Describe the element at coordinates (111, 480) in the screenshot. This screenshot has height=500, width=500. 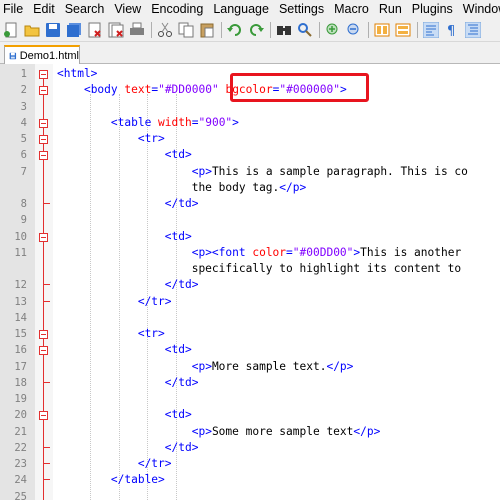
I see `code-text: </table>` at that location.